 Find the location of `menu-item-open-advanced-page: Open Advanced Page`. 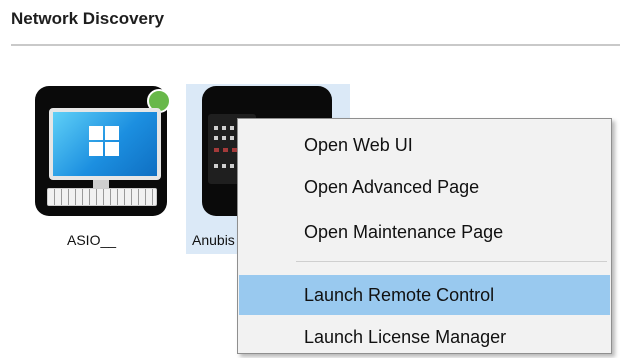

menu-item-open-advanced-page: Open Advanced Page is located at coordinates (424, 187).